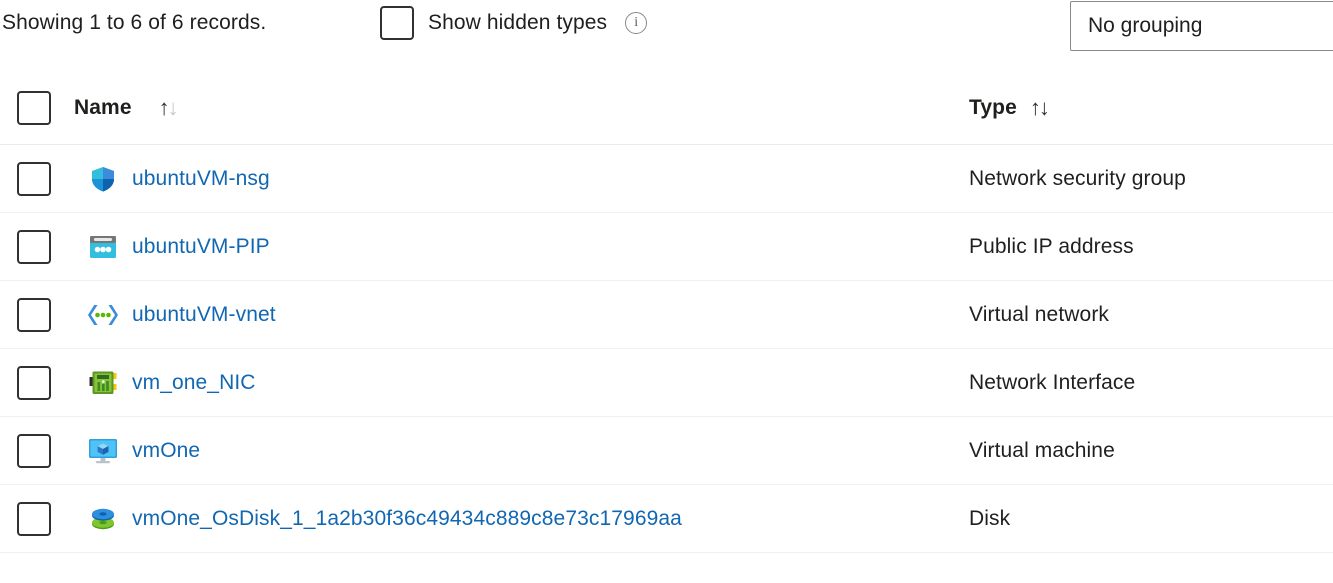  I want to click on grouping-dropdown-value: No grouping, so click(1145, 25).